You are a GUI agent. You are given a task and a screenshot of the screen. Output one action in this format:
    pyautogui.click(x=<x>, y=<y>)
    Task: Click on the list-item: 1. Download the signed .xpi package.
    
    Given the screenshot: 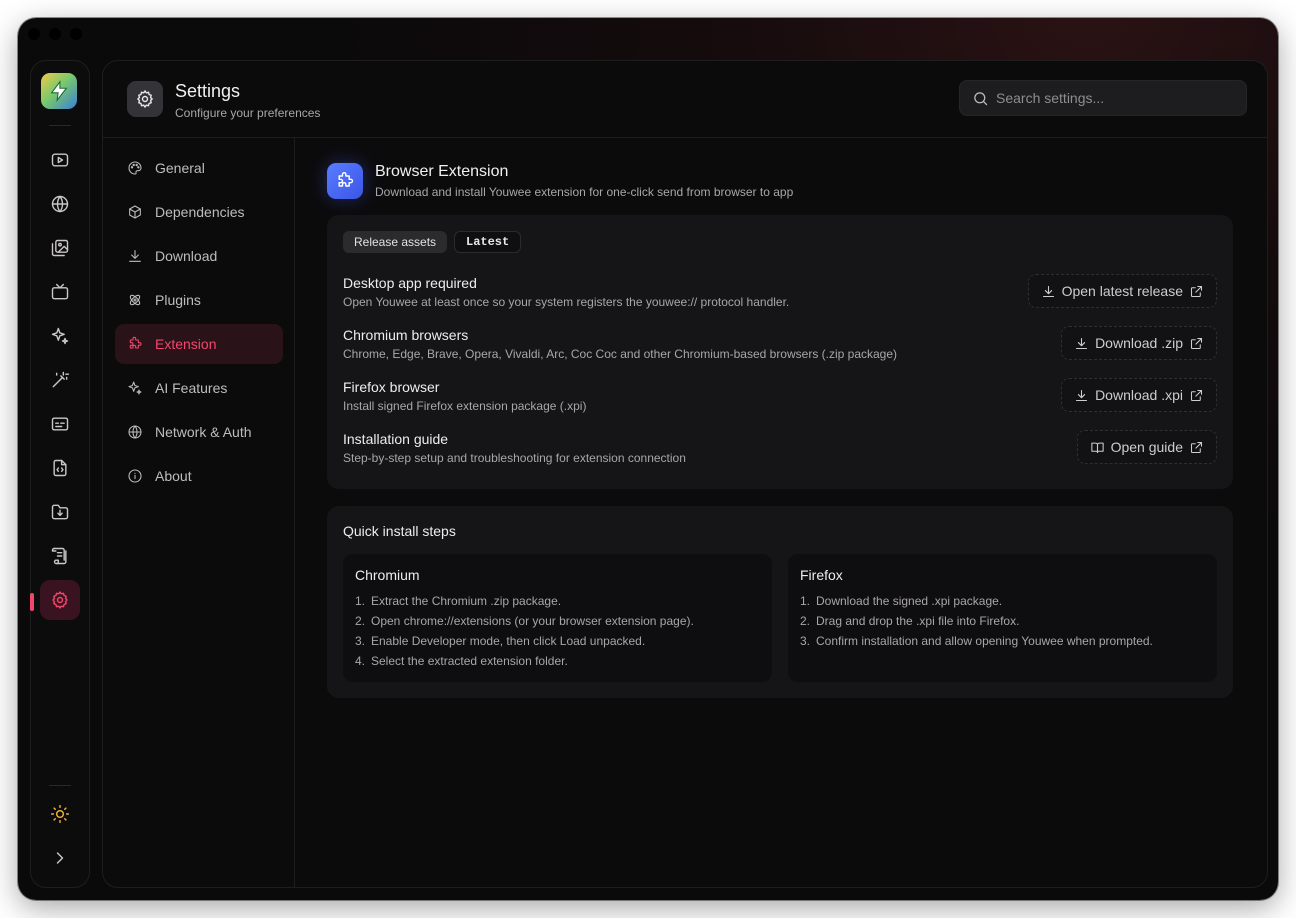 What is the action you would take?
    pyautogui.click(x=901, y=601)
    